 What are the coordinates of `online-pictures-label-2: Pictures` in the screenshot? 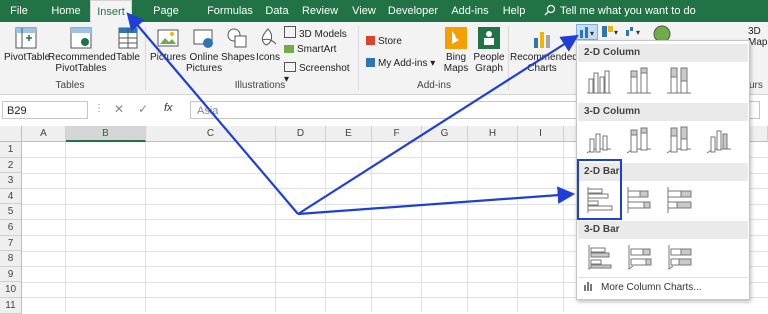 It's located at (204, 68).